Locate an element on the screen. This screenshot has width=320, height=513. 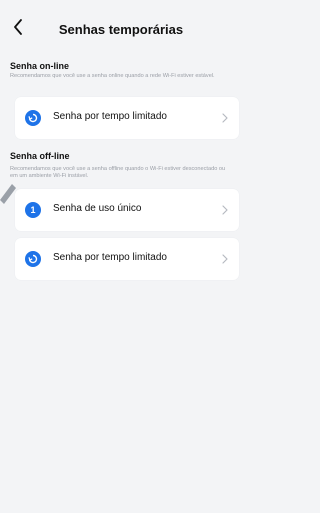
section-title-online: Senha on-line is located at coordinates (40, 66).